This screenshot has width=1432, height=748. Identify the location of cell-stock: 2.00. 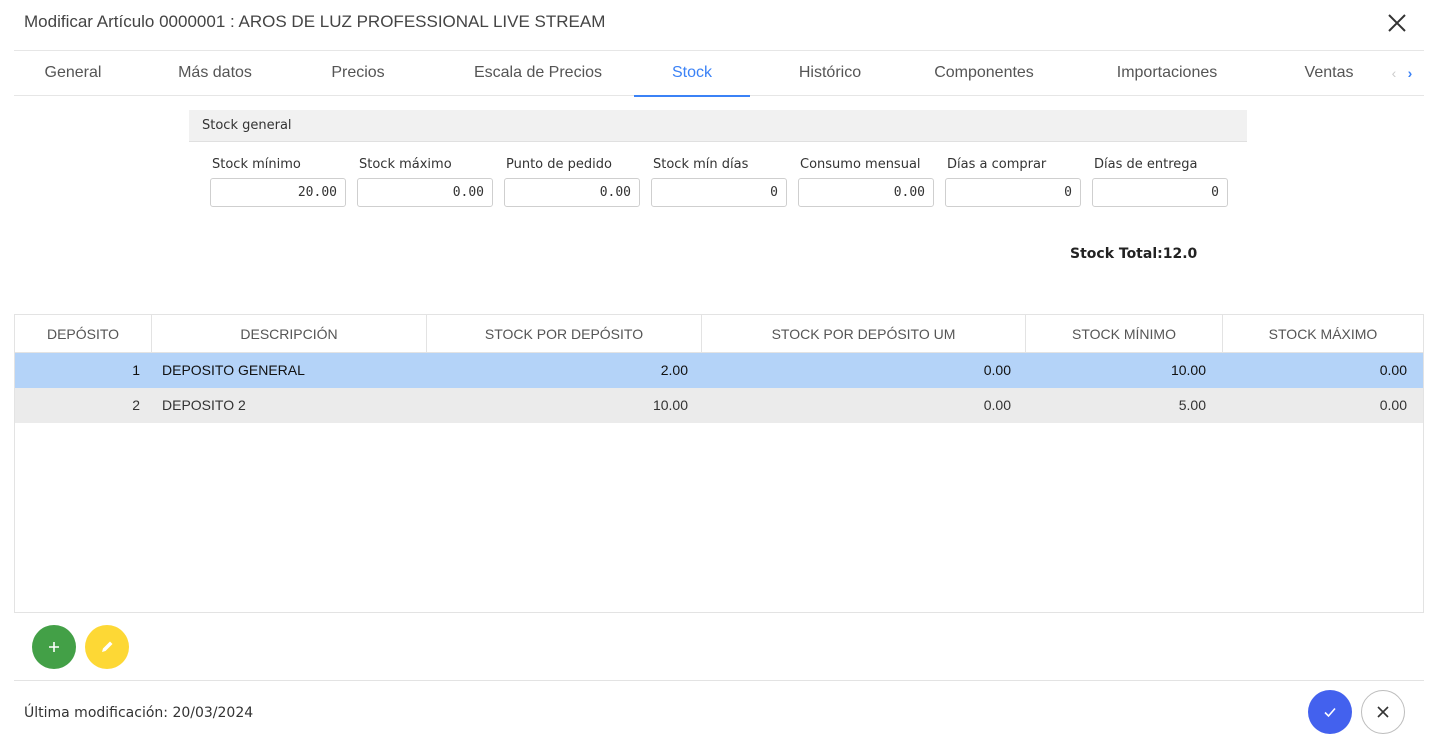
(674, 370).